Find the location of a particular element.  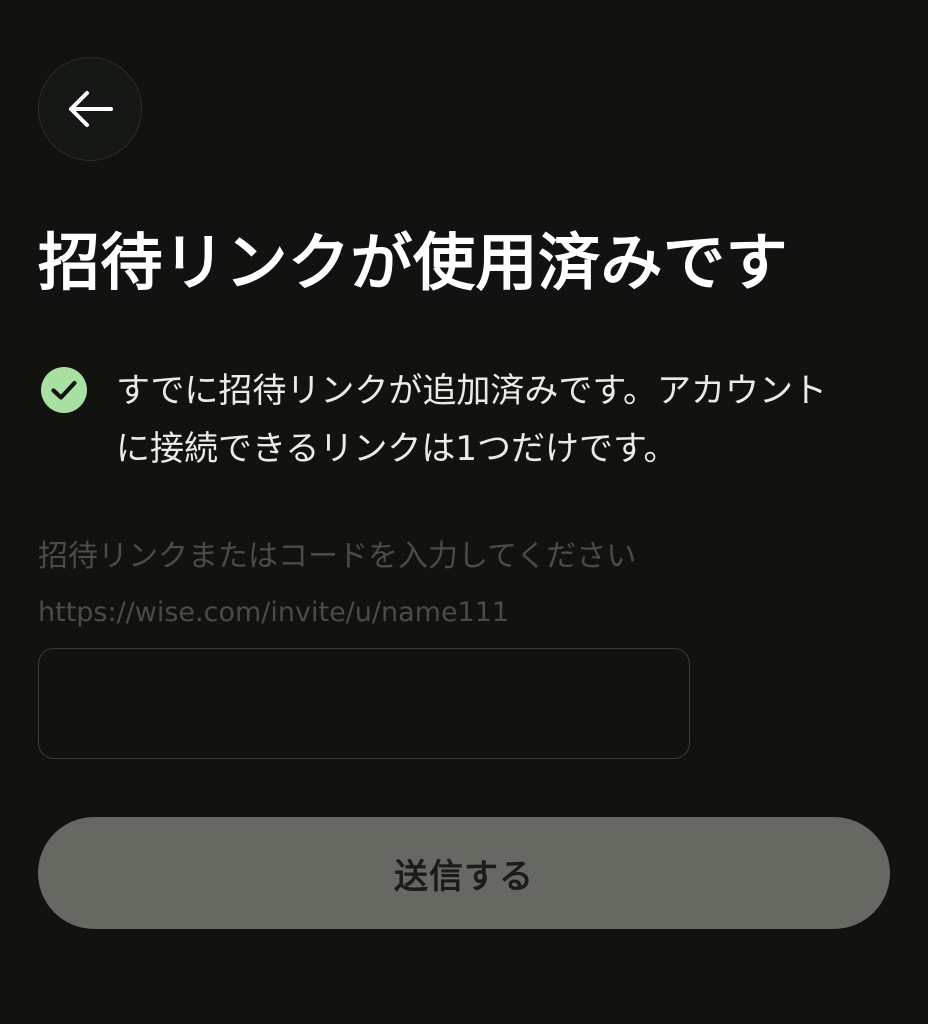

status-text: すでに招待リンクが追加済みです。アカウントに接続できるリンクは1つだけです。 is located at coordinates (471, 420).